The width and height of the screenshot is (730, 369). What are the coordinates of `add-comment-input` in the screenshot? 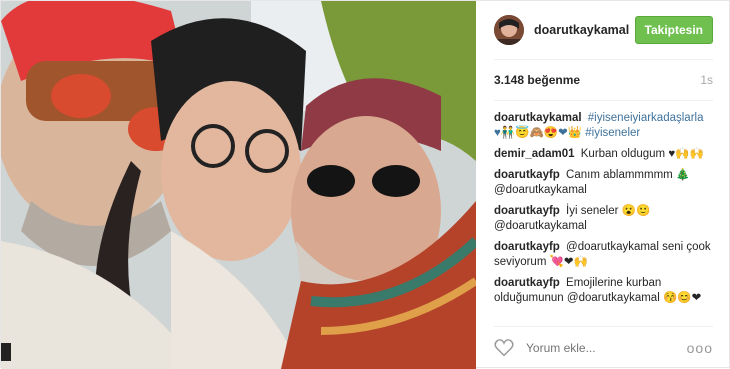 It's located at (605, 348).